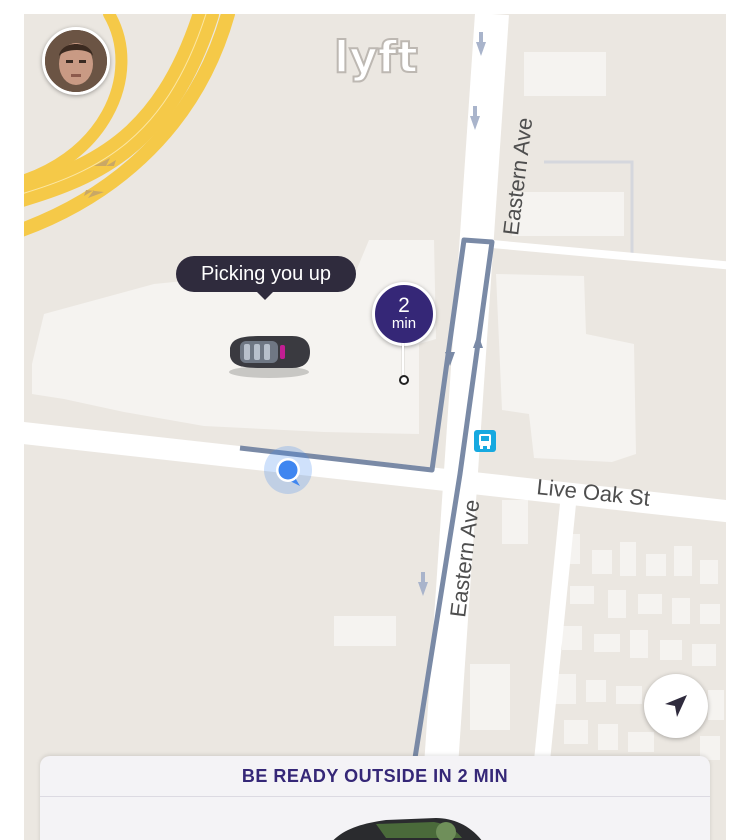 Image resolution: width=749 pixels, height=840 pixels. Describe the element at coordinates (404, 323) in the screenshot. I see `eta-unit: min` at that location.